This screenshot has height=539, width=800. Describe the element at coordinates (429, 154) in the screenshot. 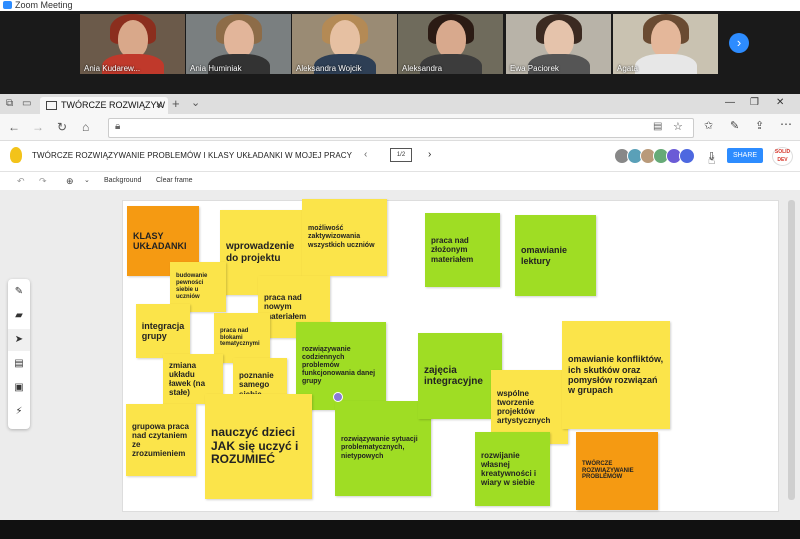

I see `next-page-icon: ›` at that location.